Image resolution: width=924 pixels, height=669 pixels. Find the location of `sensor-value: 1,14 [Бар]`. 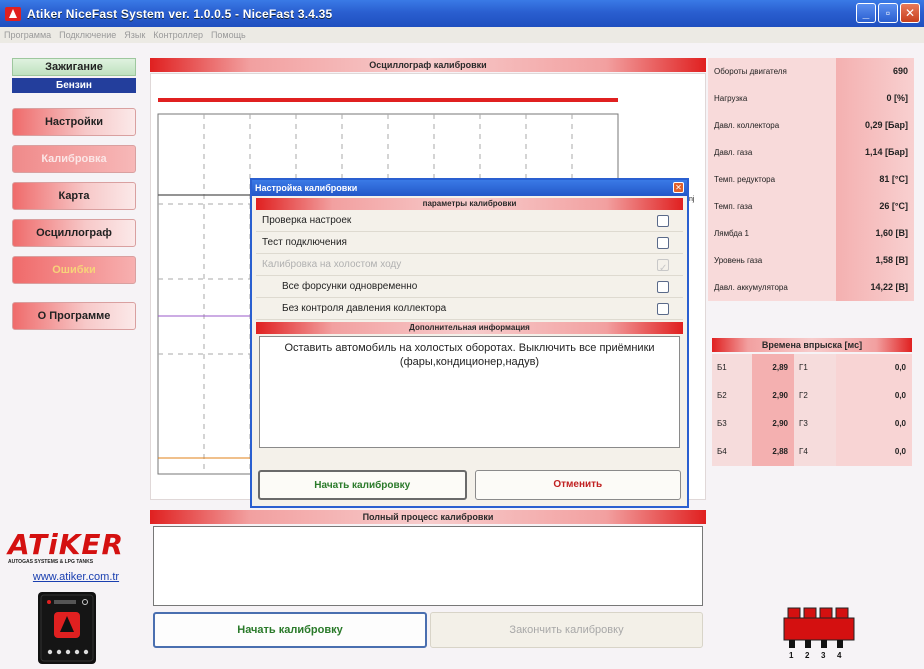

sensor-value: 1,14 [Бар] is located at coordinates (875, 152).